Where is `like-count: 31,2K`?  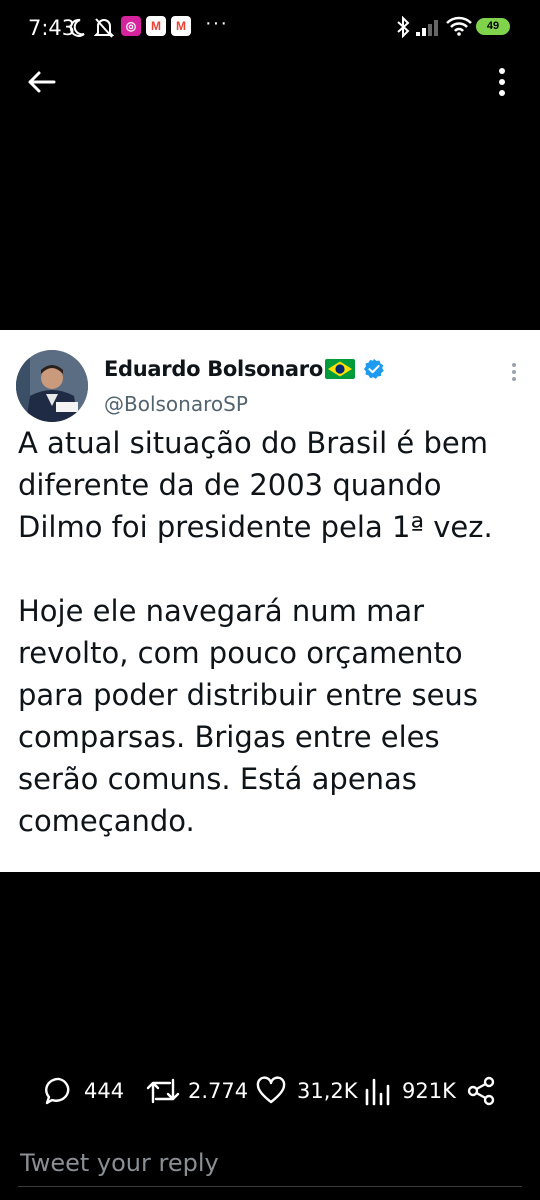
like-count: 31,2K is located at coordinates (327, 1091).